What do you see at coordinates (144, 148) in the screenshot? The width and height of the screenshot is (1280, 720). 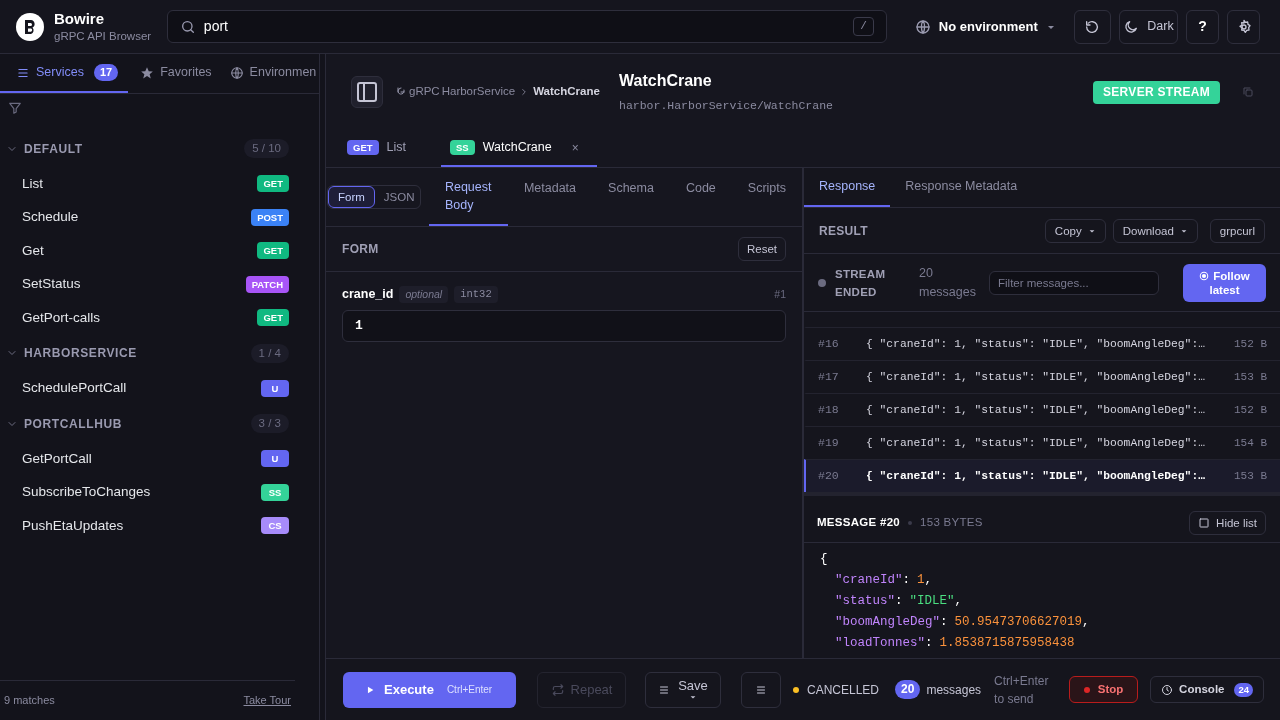 I see `group-header: DEFAULT 5 / 10` at bounding box center [144, 148].